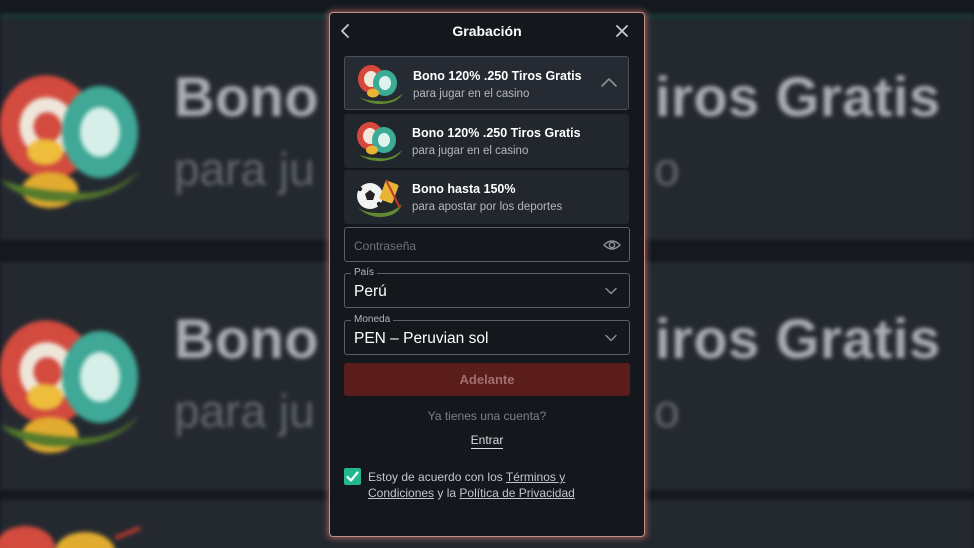 This screenshot has height=548, width=974. What do you see at coordinates (487, 287) in the screenshot?
I see `country-select: País Perú` at bounding box center [487, 287].